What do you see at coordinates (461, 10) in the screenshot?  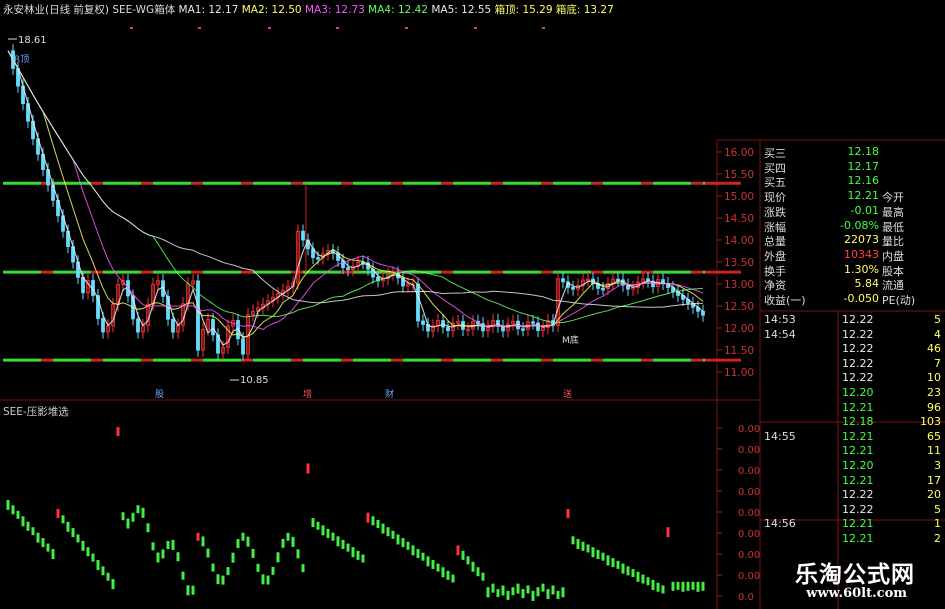 I see `ma5-value: MA5: 12.55` at bounding box center [461, 10].